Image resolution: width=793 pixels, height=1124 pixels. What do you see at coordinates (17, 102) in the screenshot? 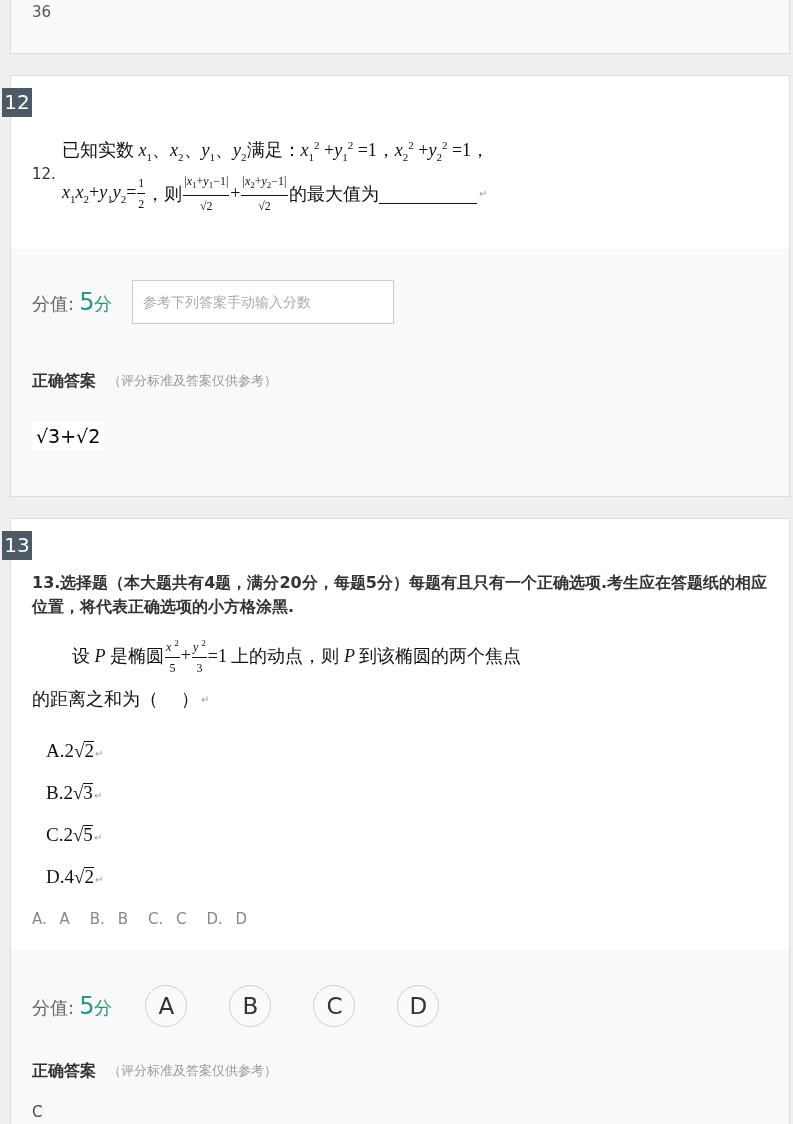
I see `question-number-badge: 12` at bounding box center [17, 102].